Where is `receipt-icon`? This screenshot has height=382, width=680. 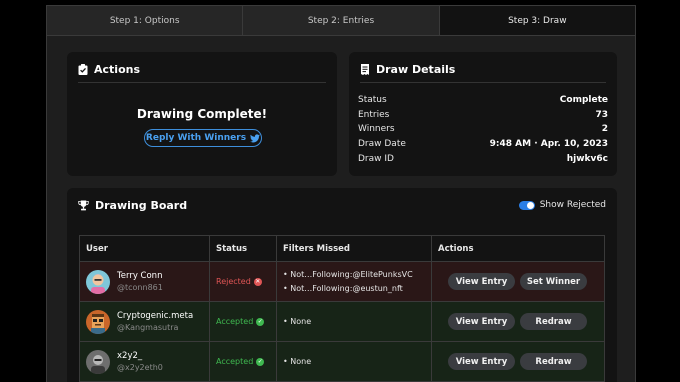
receipt-icon is located at coordinates (365, 69).